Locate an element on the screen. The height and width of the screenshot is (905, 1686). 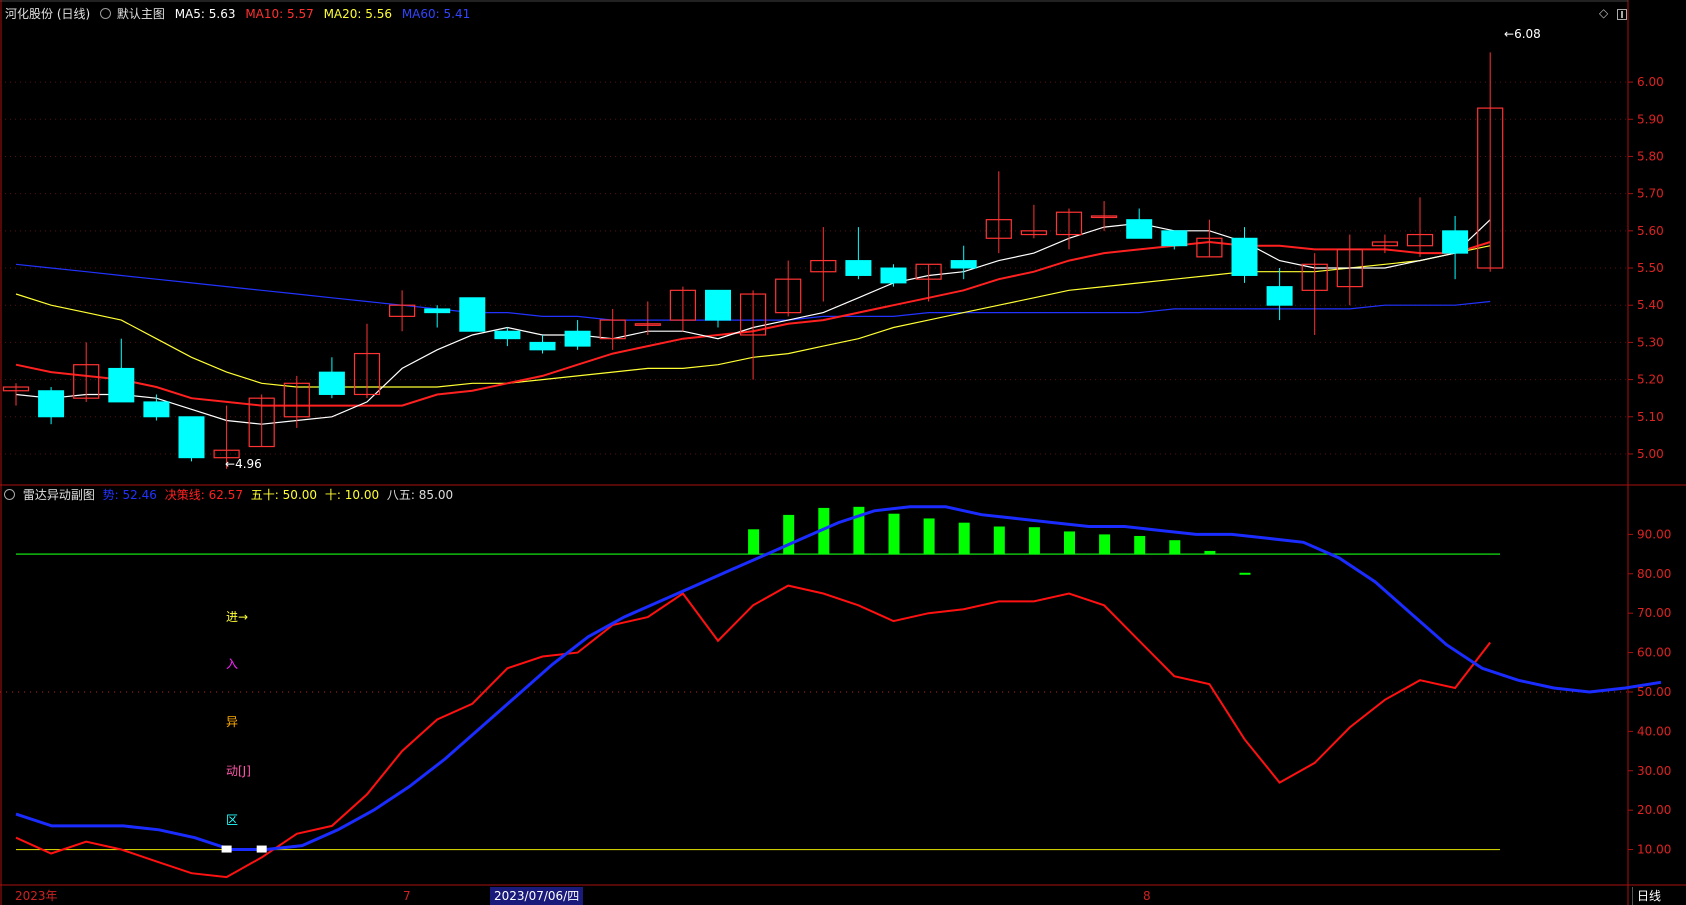
signal-text-3: 异 is located at coordinates (232, 722).